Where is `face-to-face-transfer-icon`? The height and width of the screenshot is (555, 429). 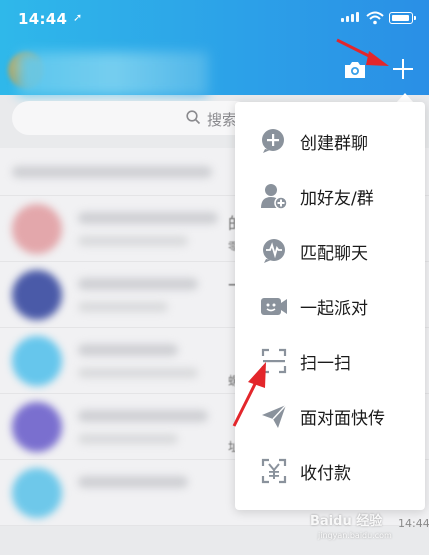
face-to-face-transfer-icon is located at coordinates (274, 416).